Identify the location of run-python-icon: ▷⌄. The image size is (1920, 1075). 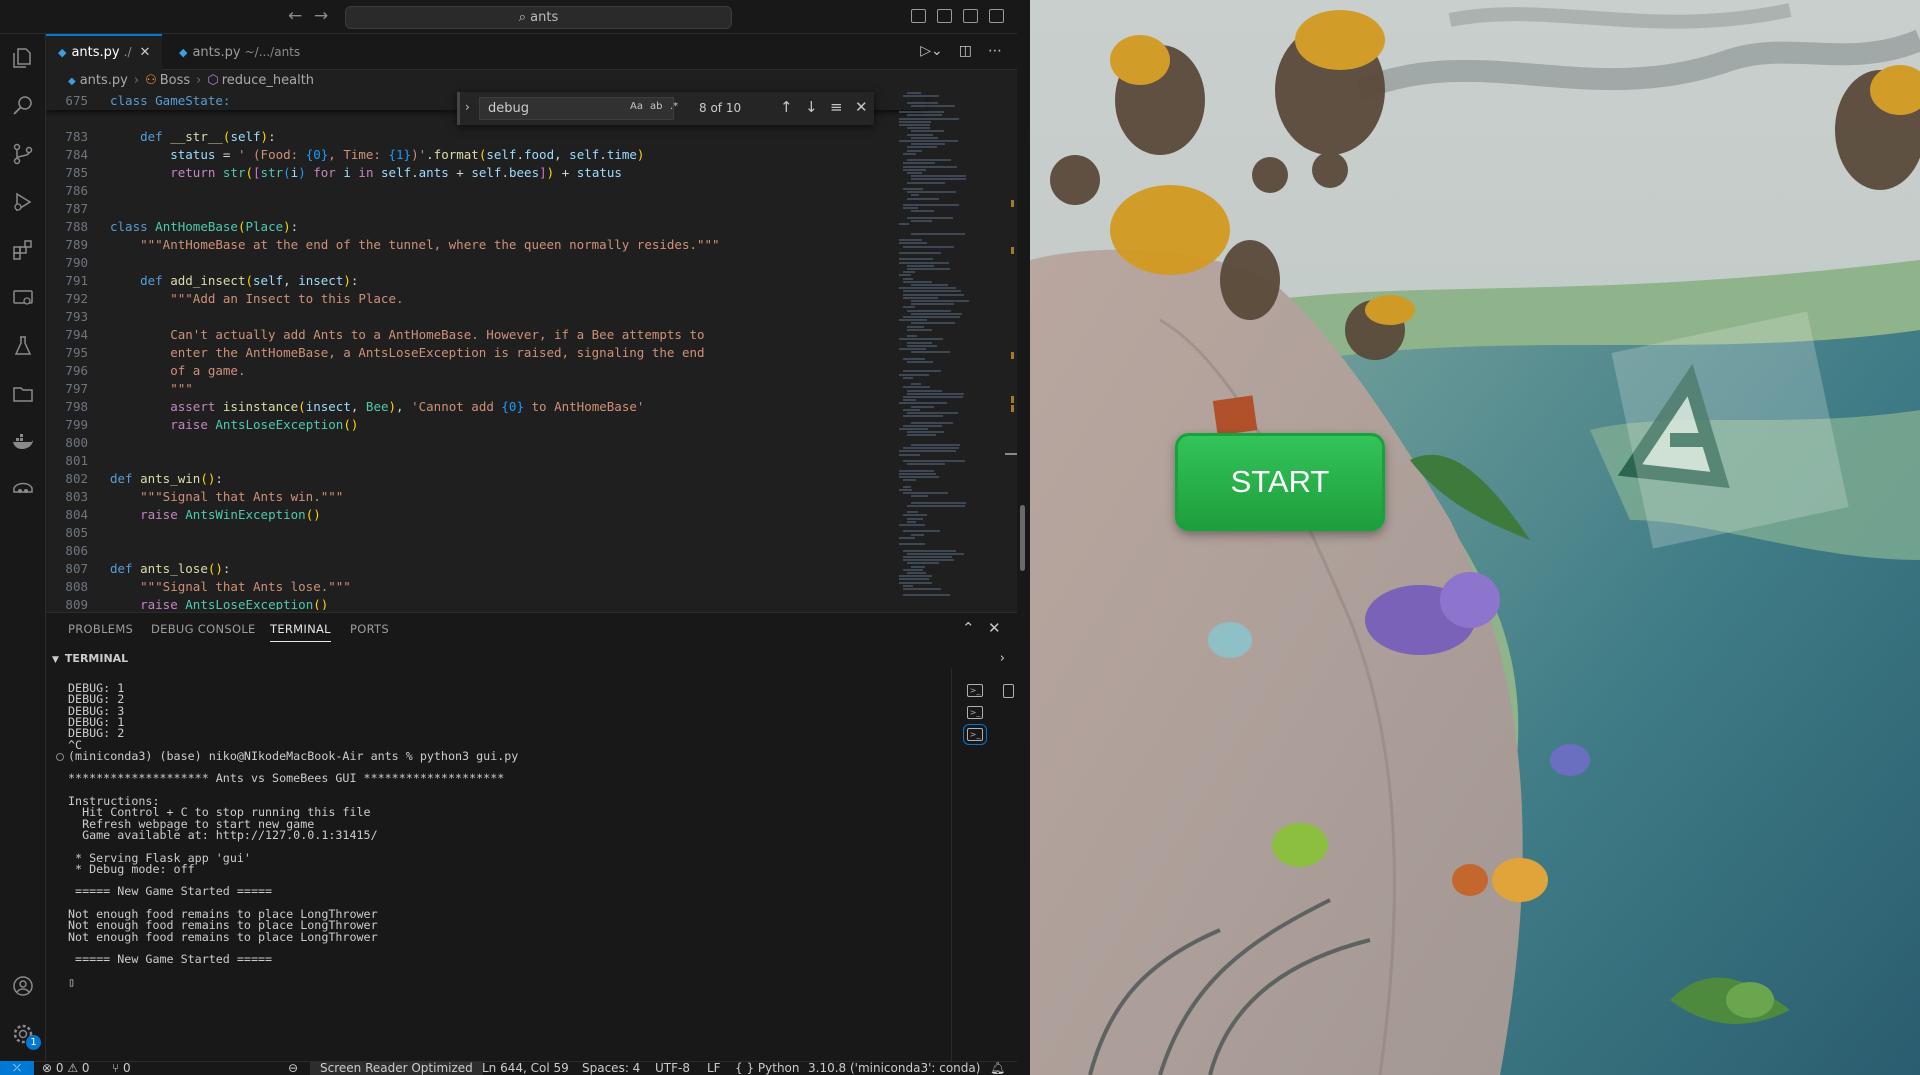
(931, 51).